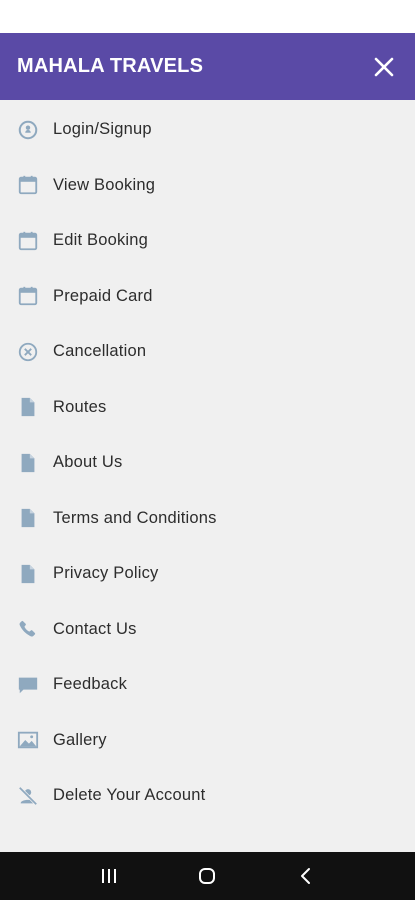 Image resolution: width=415 pixels, height=900 pixels. Describe the element at coordinates (207, 16) in the screenshot. I see `status-bar` at that location.